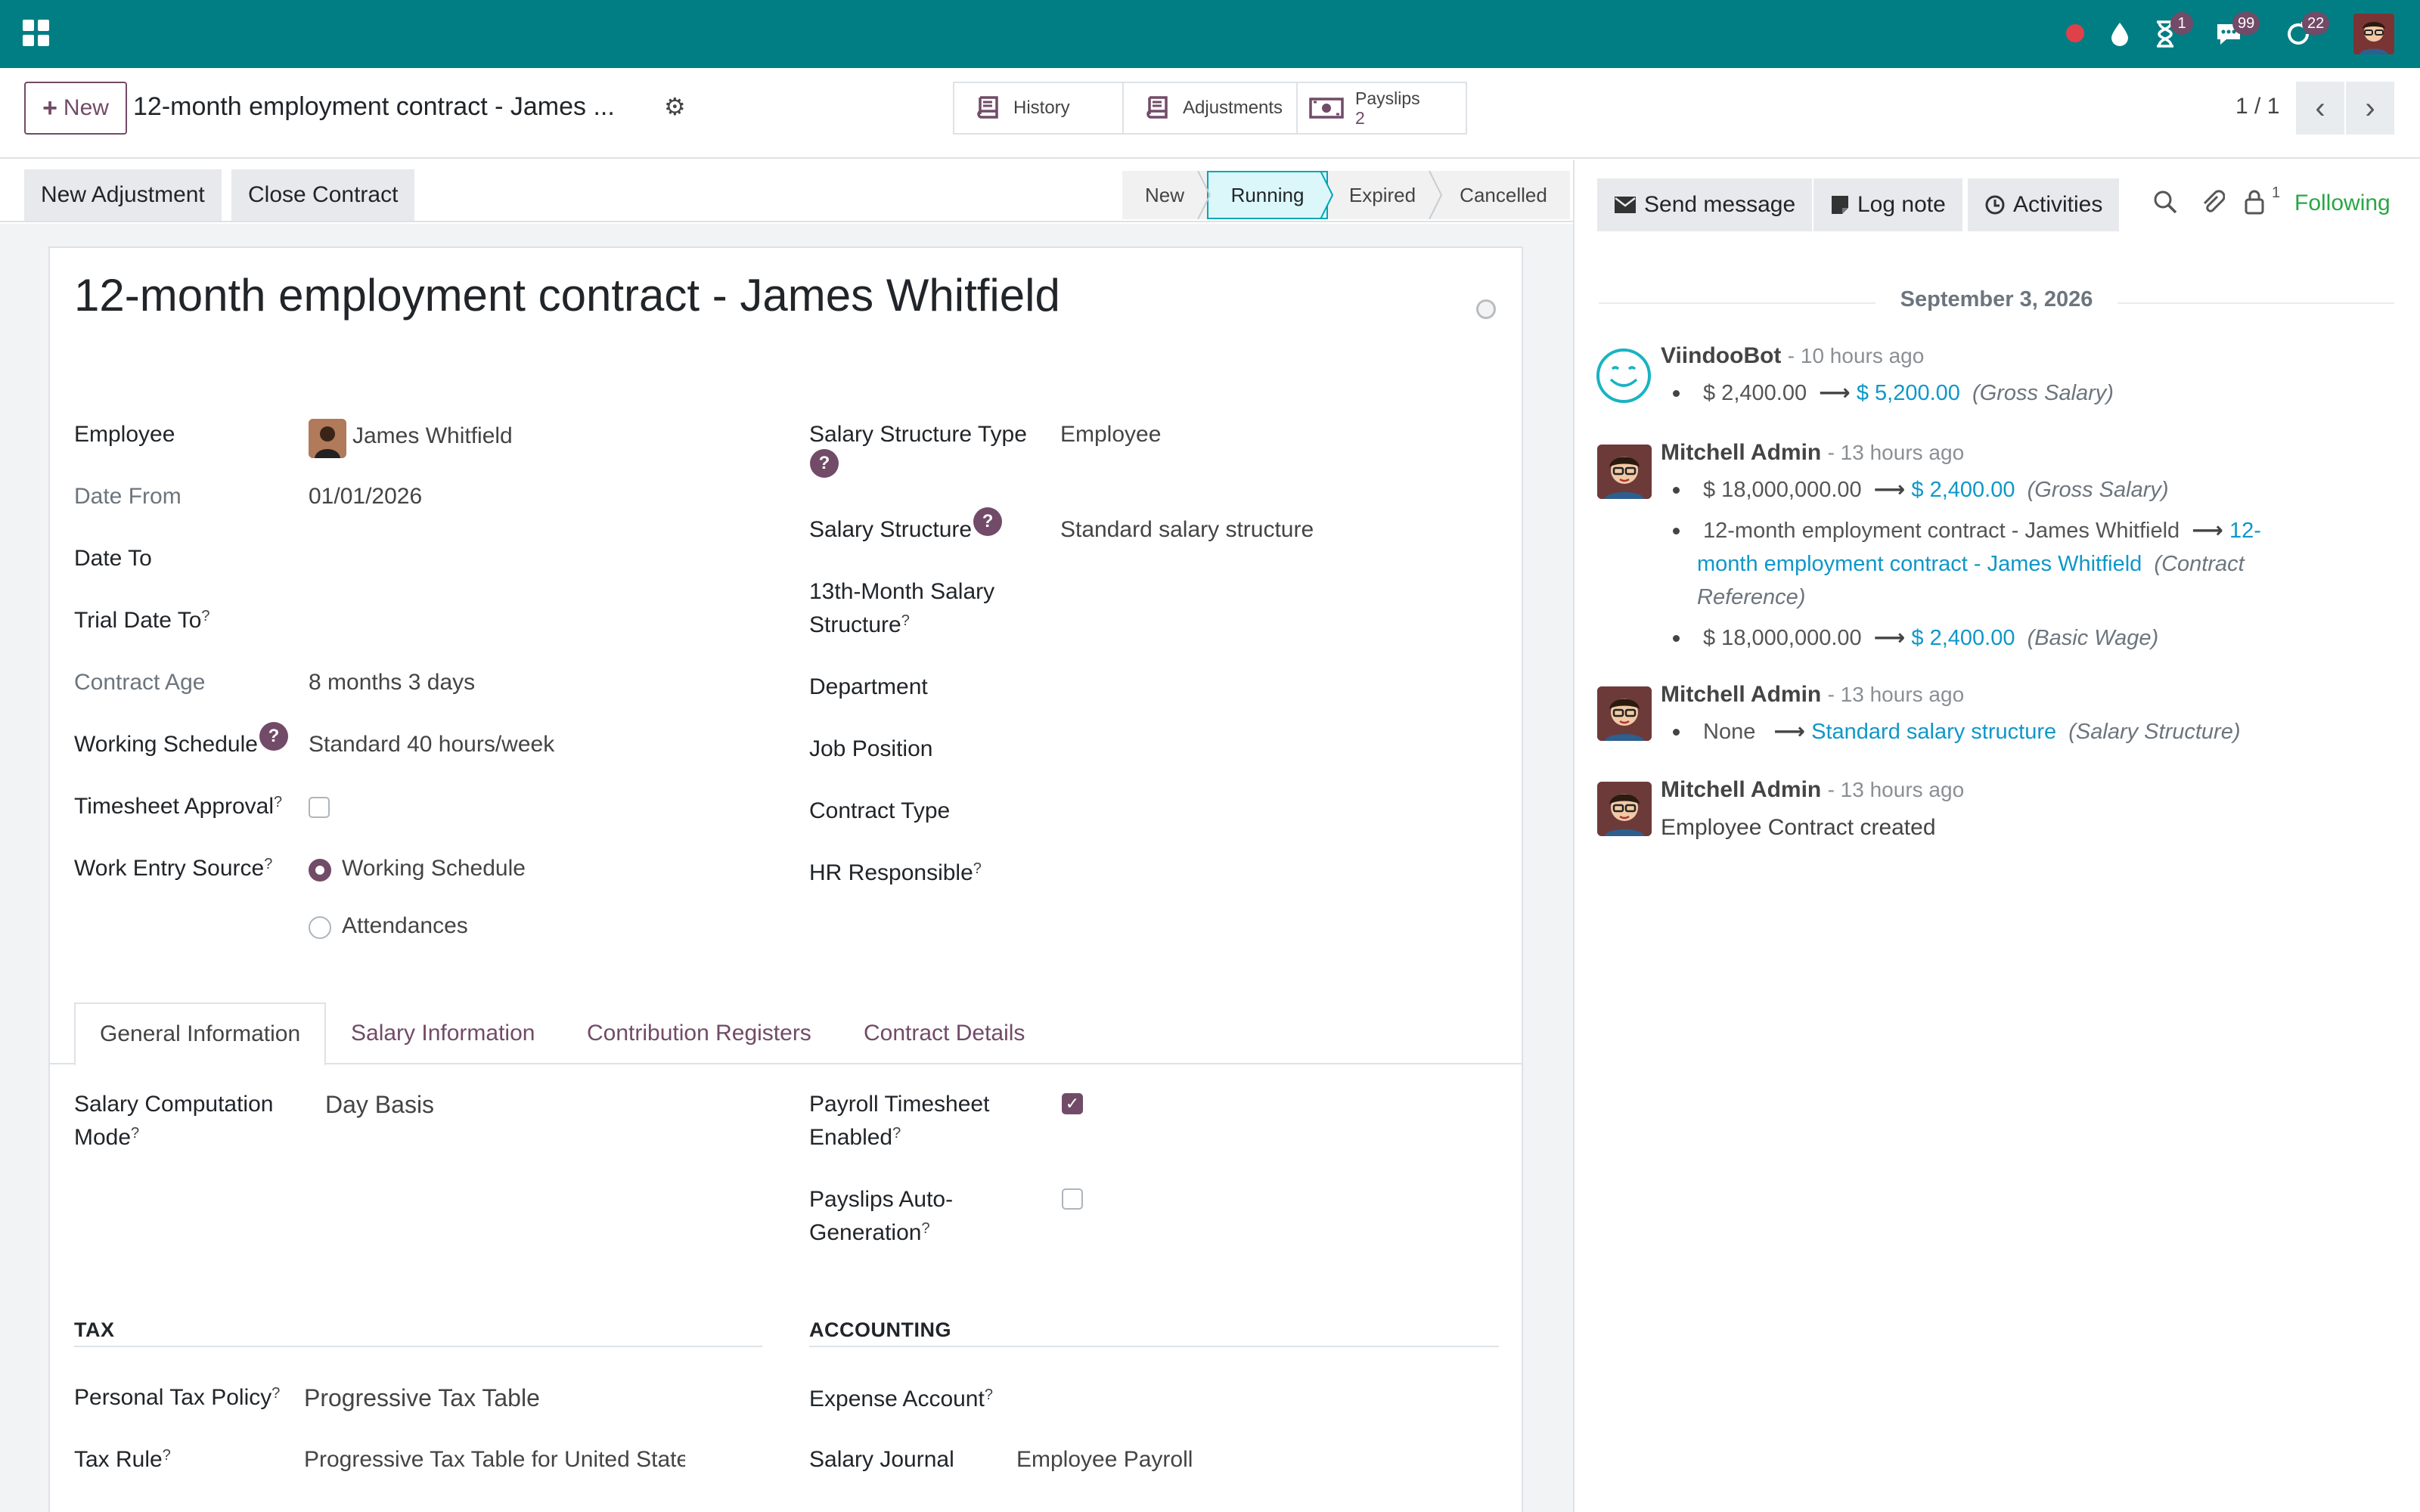 The width and height of the screenshot is (2420, 1512). Describe the element at coordinates (113, 558) in the screenshot. I see `date-to-label: Date To` at that location.